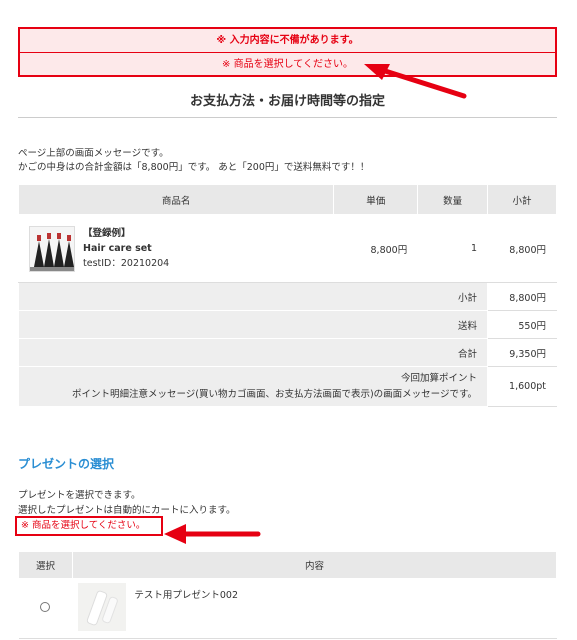 This screenshot has height=640, width=577. I want to click on col-header-content: 内容, so click(314, 565).